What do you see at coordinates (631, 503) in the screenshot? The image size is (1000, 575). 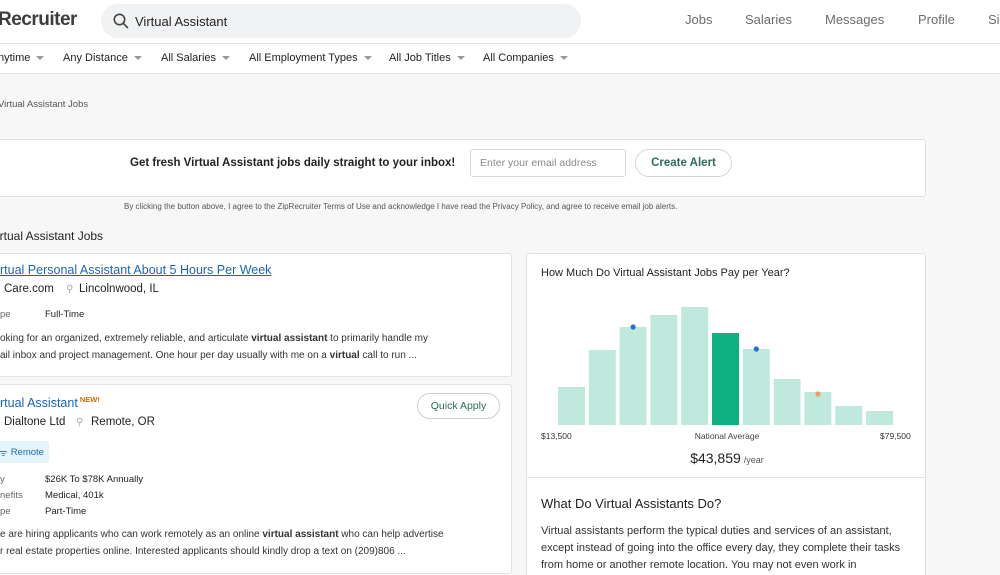 I see `about-title: What Do Virtual Assistants Do?` at bounding box center [631, 503].